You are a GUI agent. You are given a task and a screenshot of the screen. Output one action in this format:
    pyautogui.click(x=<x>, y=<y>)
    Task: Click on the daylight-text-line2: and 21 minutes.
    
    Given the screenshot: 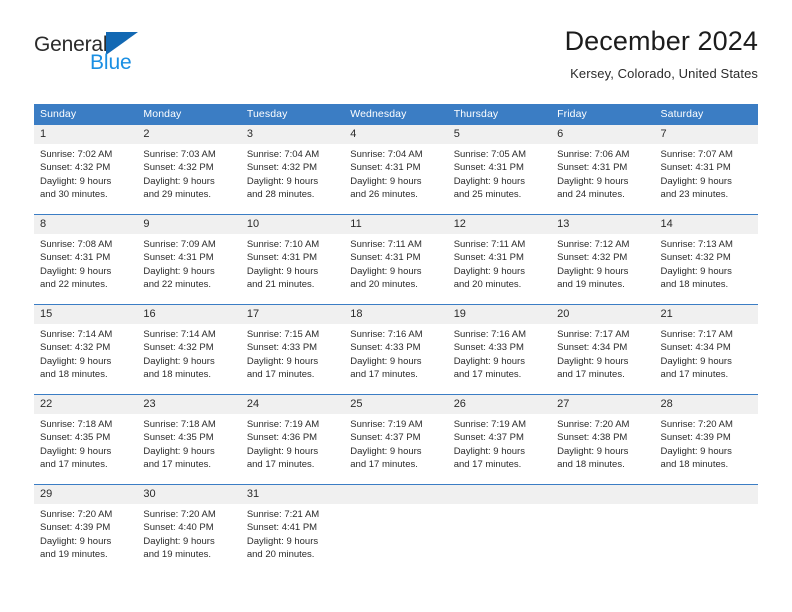 What is the action you would take?
    pyautogui.click(x=280, y=285)
    